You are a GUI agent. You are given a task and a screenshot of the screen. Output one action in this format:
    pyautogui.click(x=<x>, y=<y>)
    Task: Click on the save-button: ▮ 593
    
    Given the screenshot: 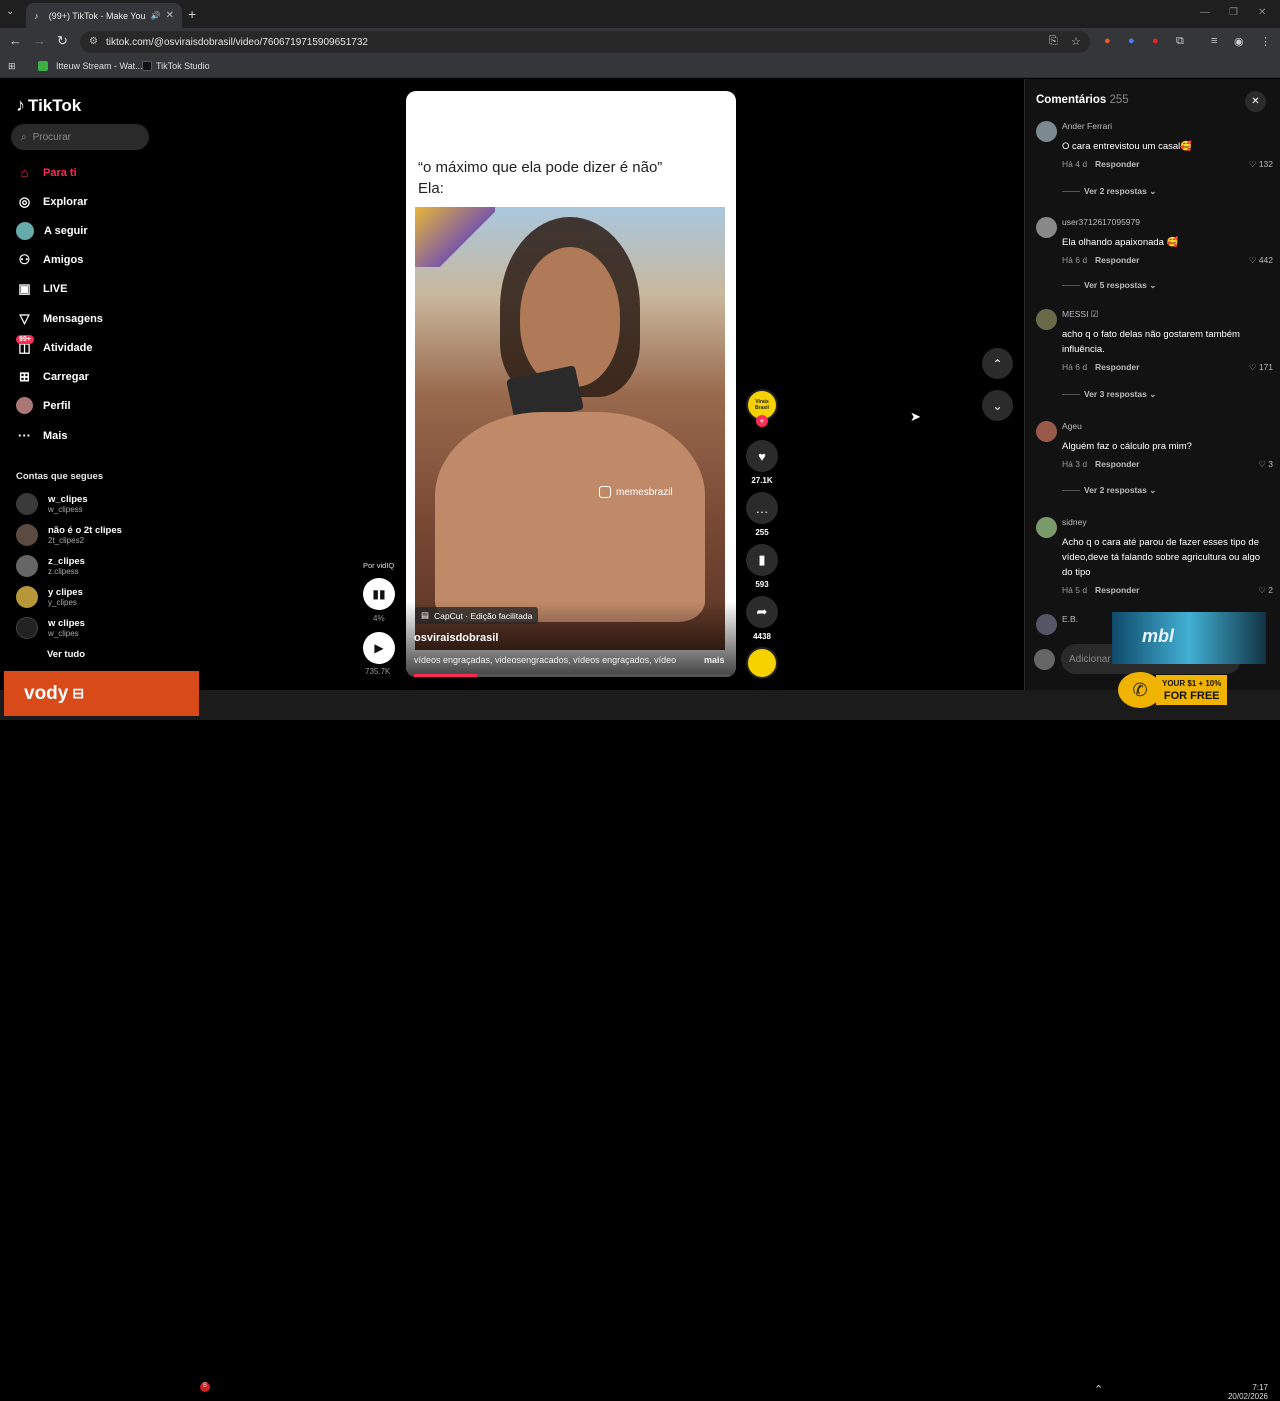 What is the action you would take?
    pyautogui.click(x=762, y=566)
    